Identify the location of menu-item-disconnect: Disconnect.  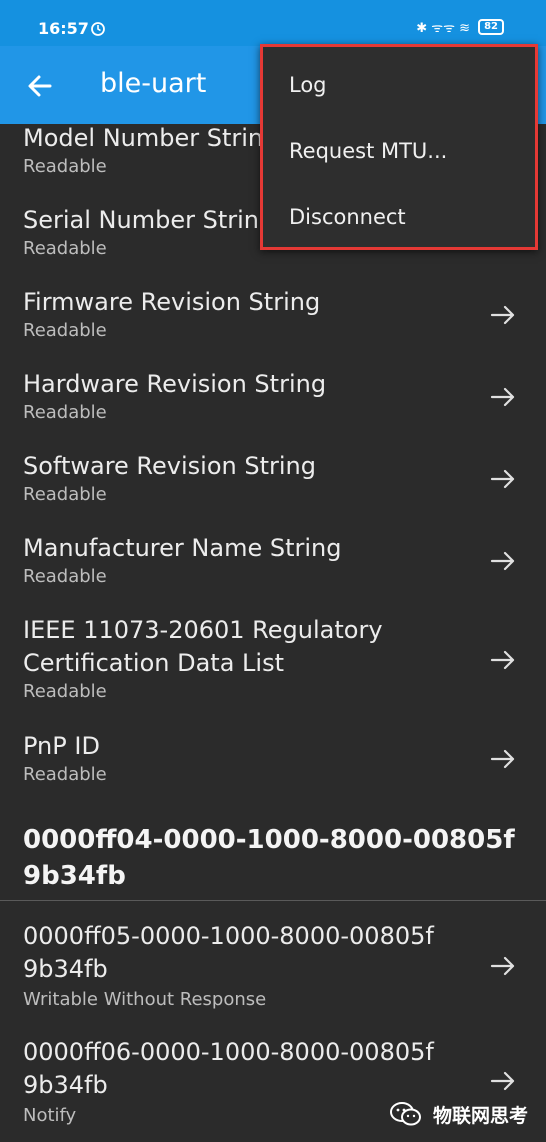
(347, 217).